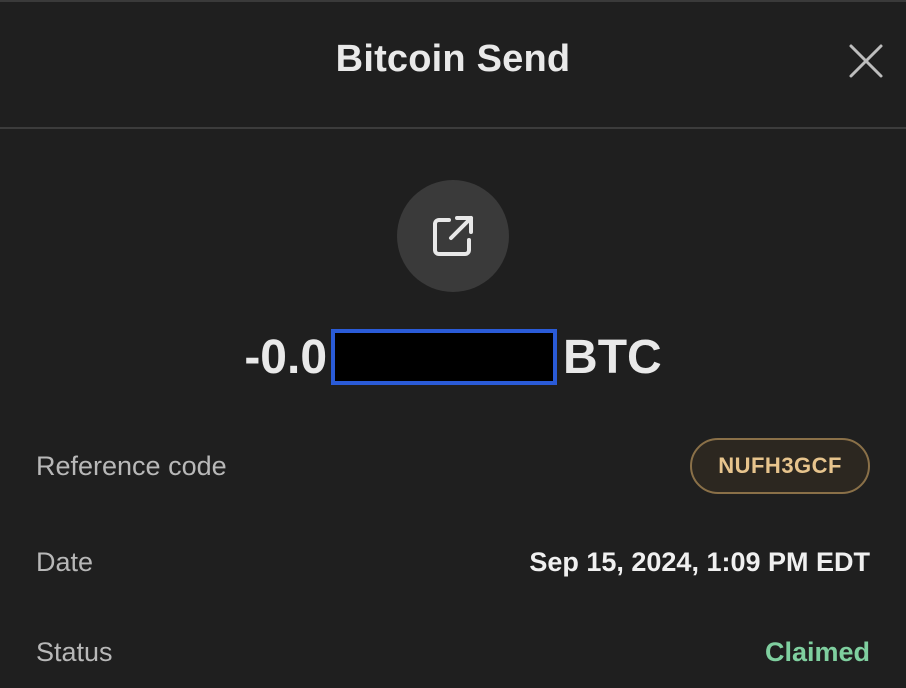 The image size is (906, 688). I want to click on status-label: Status, so click(74, 651).